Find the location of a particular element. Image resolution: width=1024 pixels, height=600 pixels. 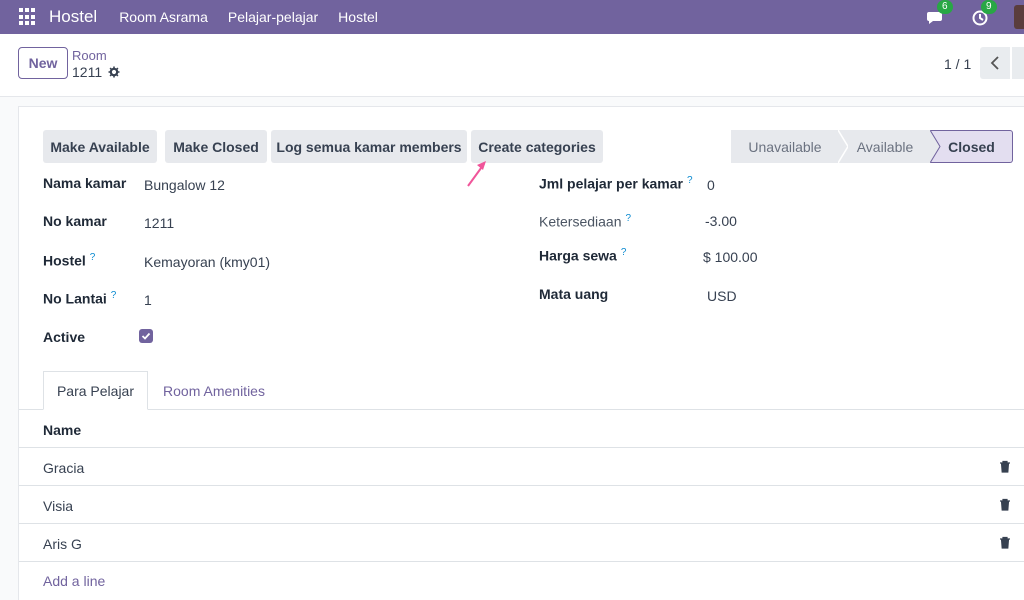

pager-previous-button is located at coordinates (995, 63).